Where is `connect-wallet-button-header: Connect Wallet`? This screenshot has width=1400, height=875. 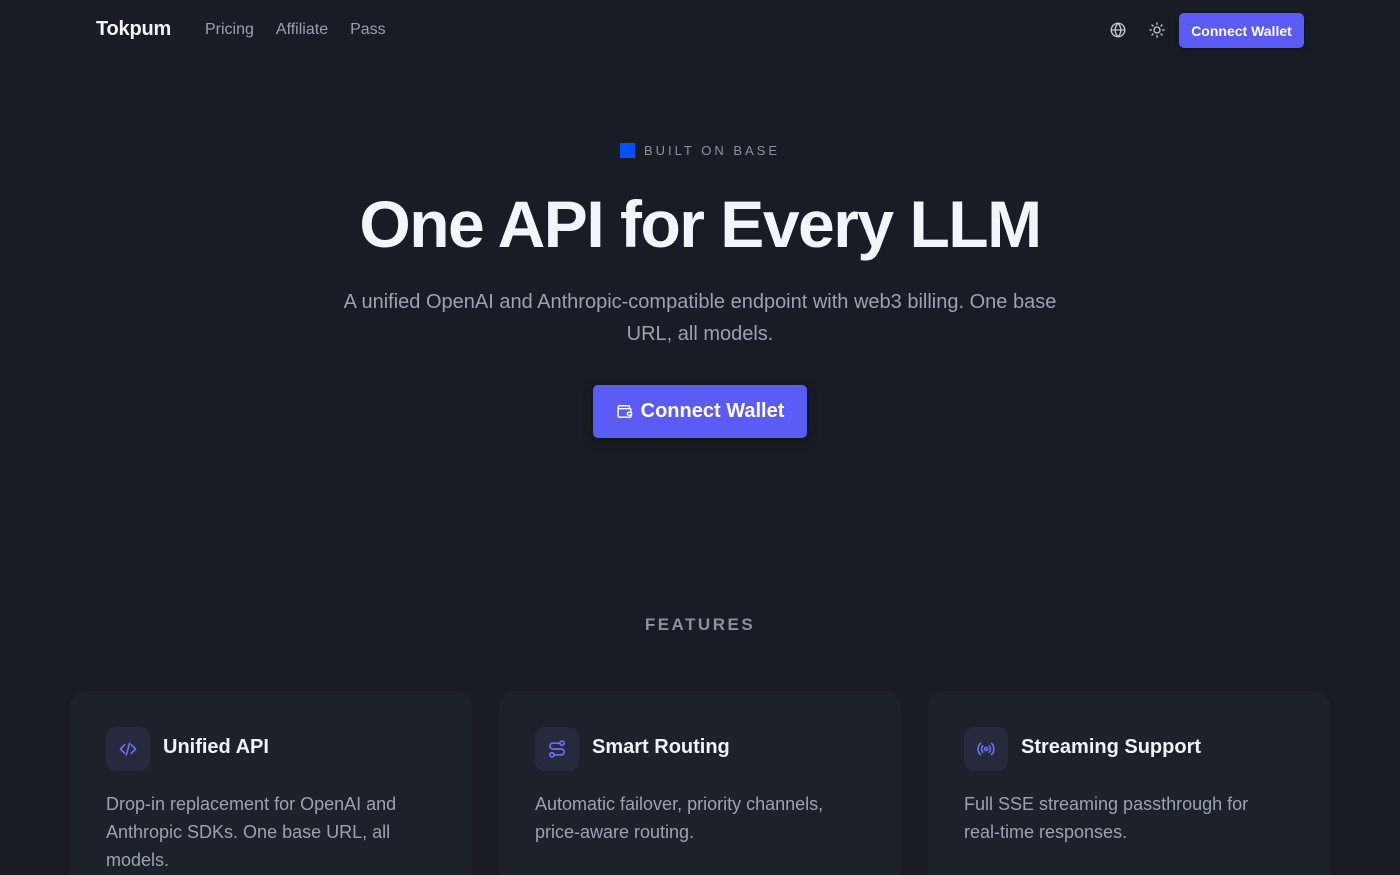 connect-wallet-button-header: Connect Wallet is located at coordinates (1241, 30).